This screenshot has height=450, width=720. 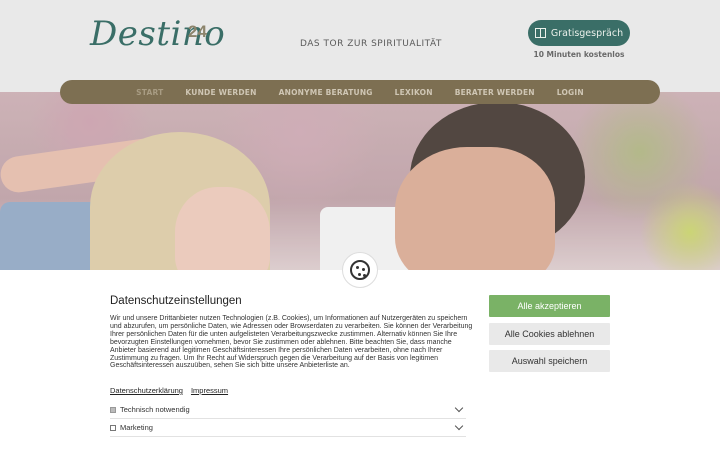 What do you see at coordinates (209, 390) in the screenshot?
I see `imprint-link: Impressum` at bounding box center [209, 390].